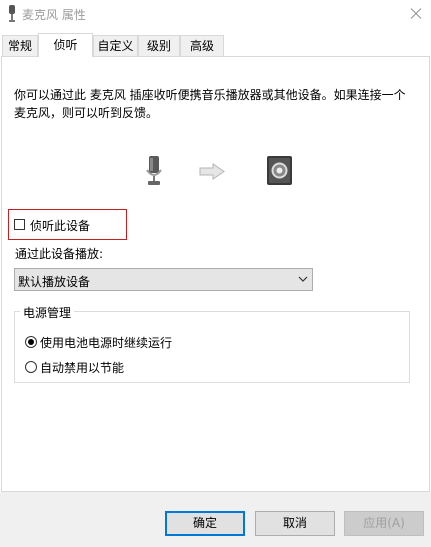 Image resolution: width=431 pixels, height=547 pixels. What do you see at coordinates (295, 523) in the screenshot?
I see `cancel-button: 取消` at bounding box center [295, 523].